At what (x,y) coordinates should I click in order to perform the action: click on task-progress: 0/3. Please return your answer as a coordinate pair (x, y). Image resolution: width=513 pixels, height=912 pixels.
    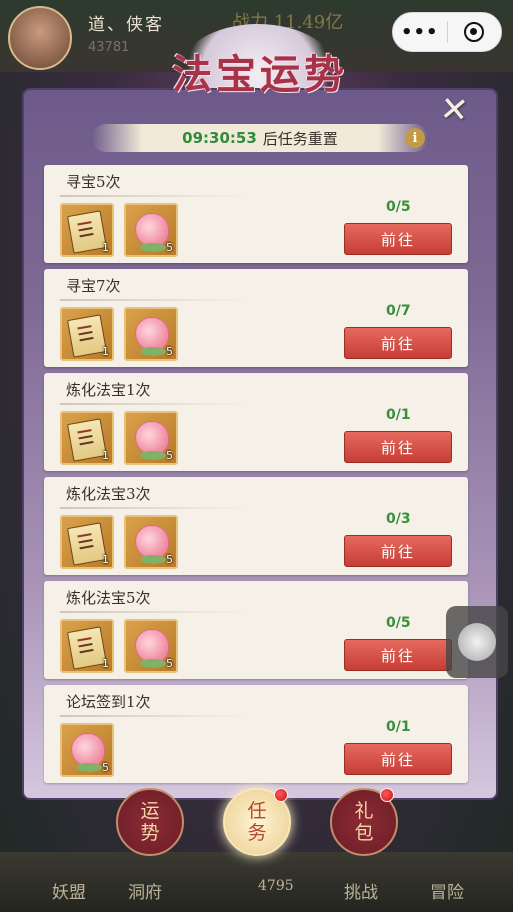
    Looking at the image, I should click on (398, 519).